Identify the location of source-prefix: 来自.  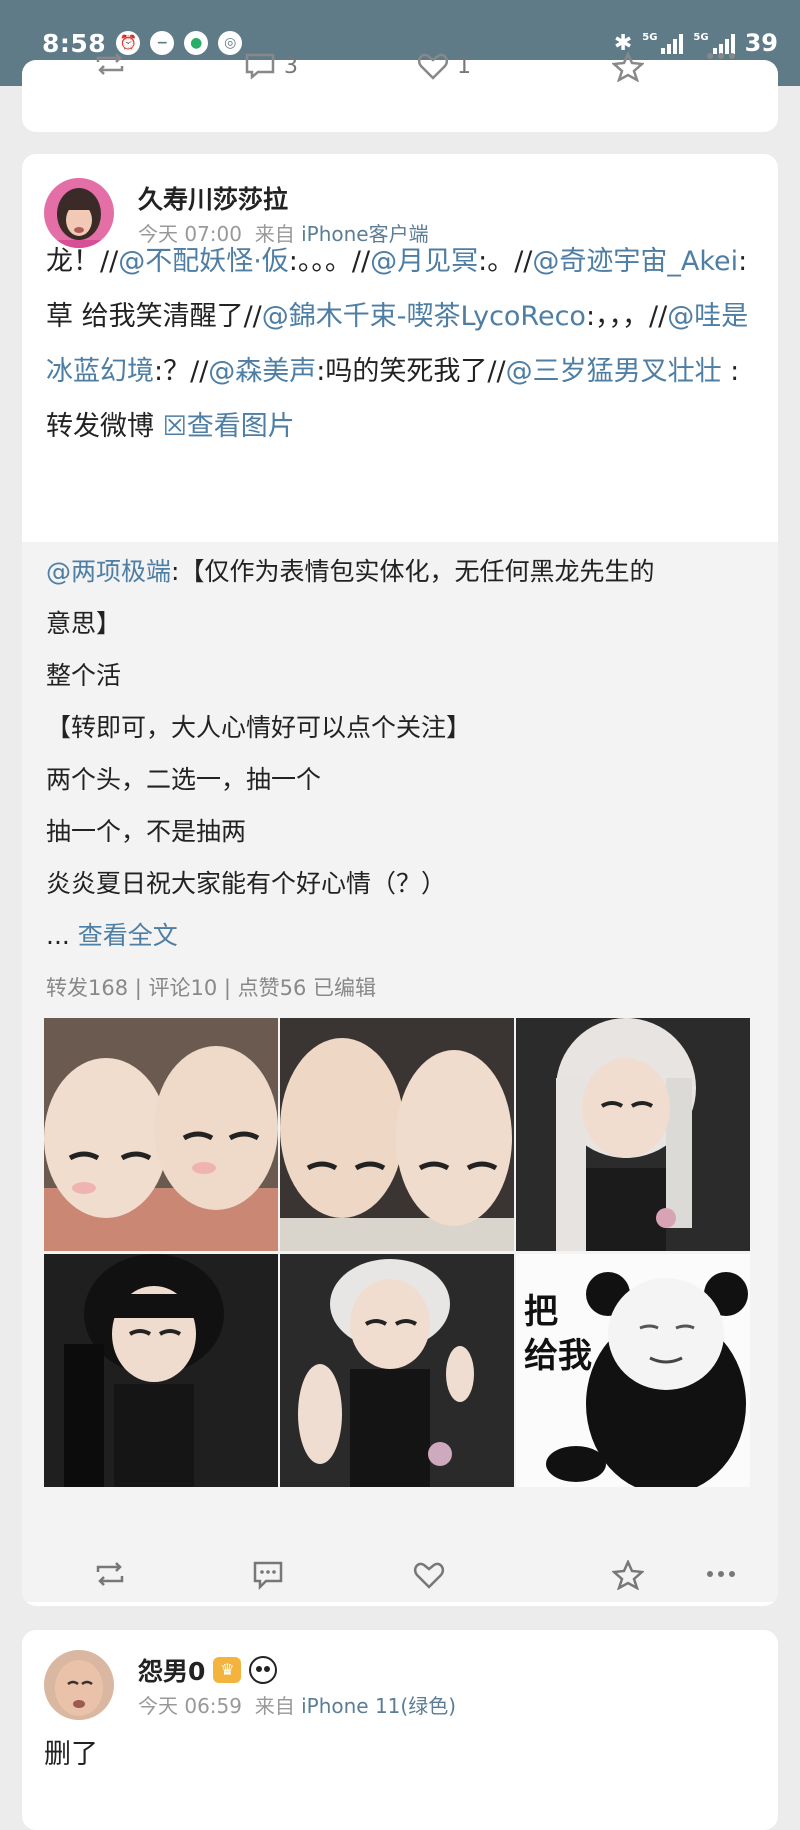
(274, 1706).